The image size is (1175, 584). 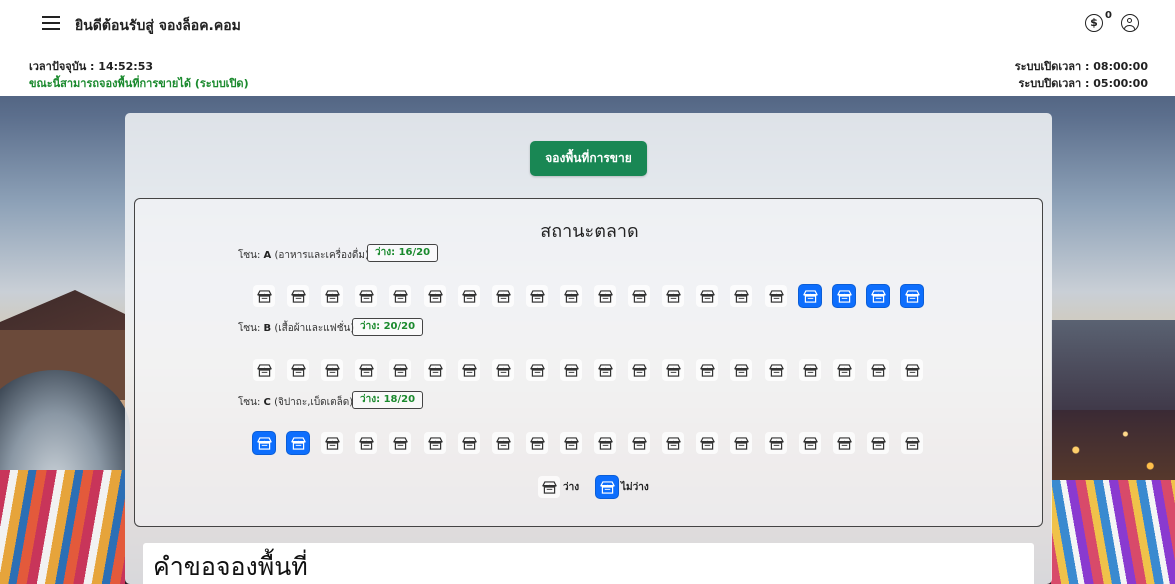 What do you see at coordinates (1094, 23) in the screenshot?
I see `dollar-coin-icon: $` at bounding box center [1094, 23].